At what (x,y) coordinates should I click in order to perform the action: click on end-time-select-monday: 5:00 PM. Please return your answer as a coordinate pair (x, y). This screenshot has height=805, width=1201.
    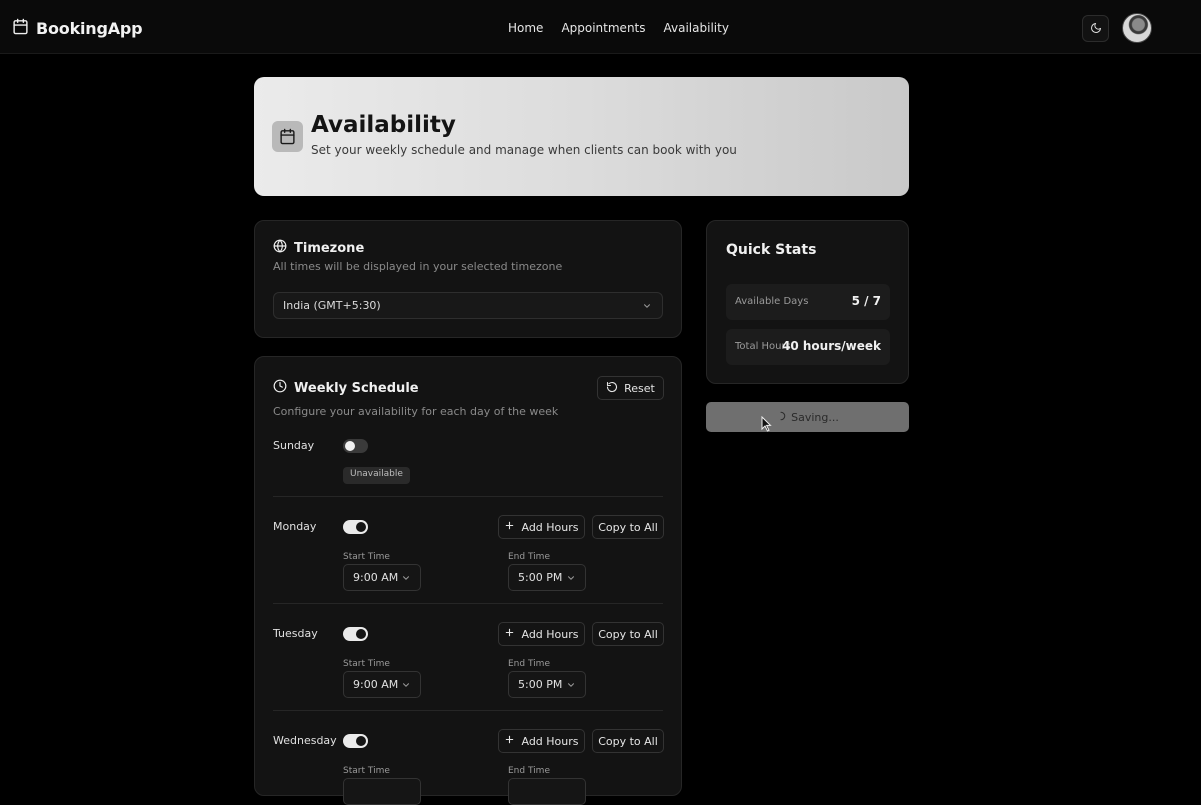
    Looking at the image, I should click on (547, 577).